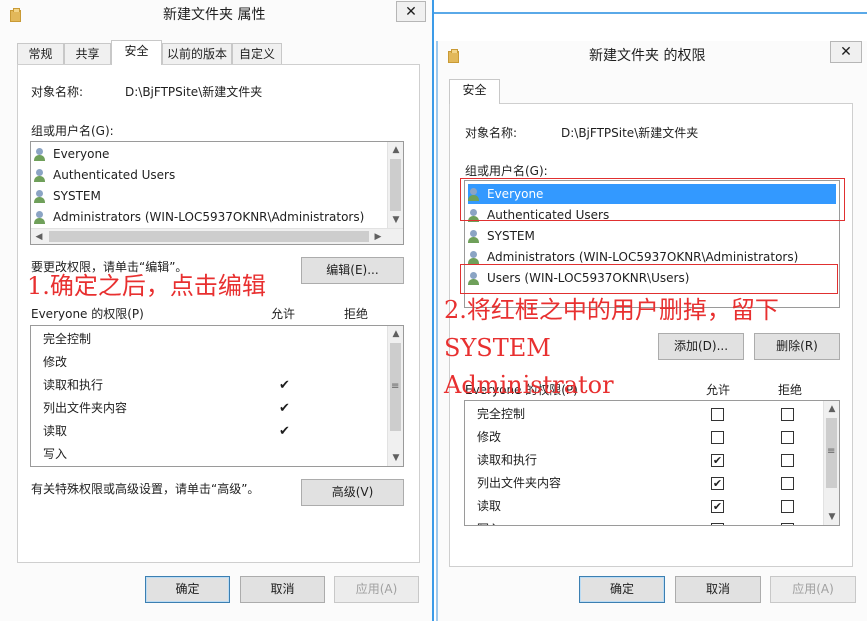 The width and height of the screenshot is (867, 621). Describe the element at coordinates (647, 56) in the screenshot. I see `window-title: 新建文件夹 的权限` at that location.